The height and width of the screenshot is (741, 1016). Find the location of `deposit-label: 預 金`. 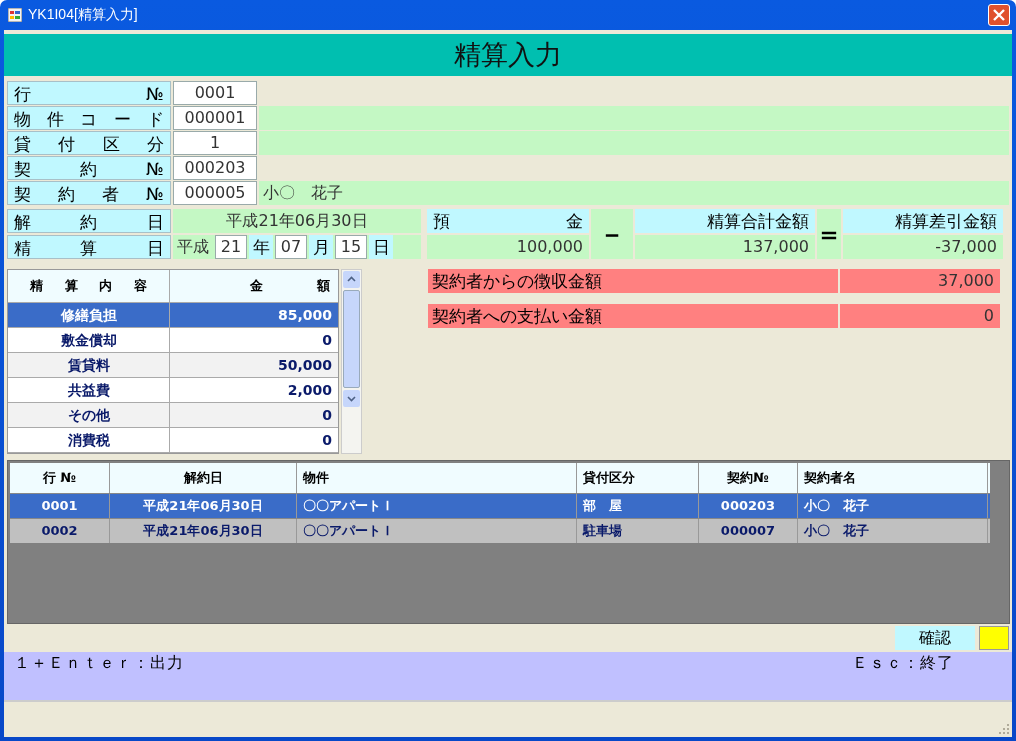

deposit-label: 預 金 is located at coordinates (508, 221).